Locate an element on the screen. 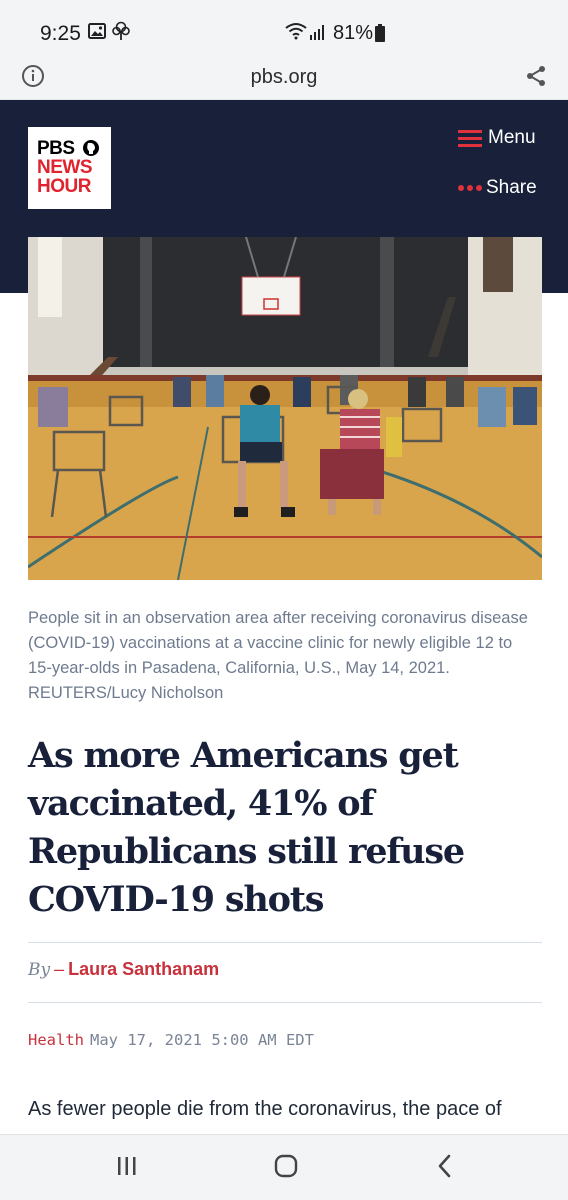  byline-dash: – is located at coordinates (59, 969).